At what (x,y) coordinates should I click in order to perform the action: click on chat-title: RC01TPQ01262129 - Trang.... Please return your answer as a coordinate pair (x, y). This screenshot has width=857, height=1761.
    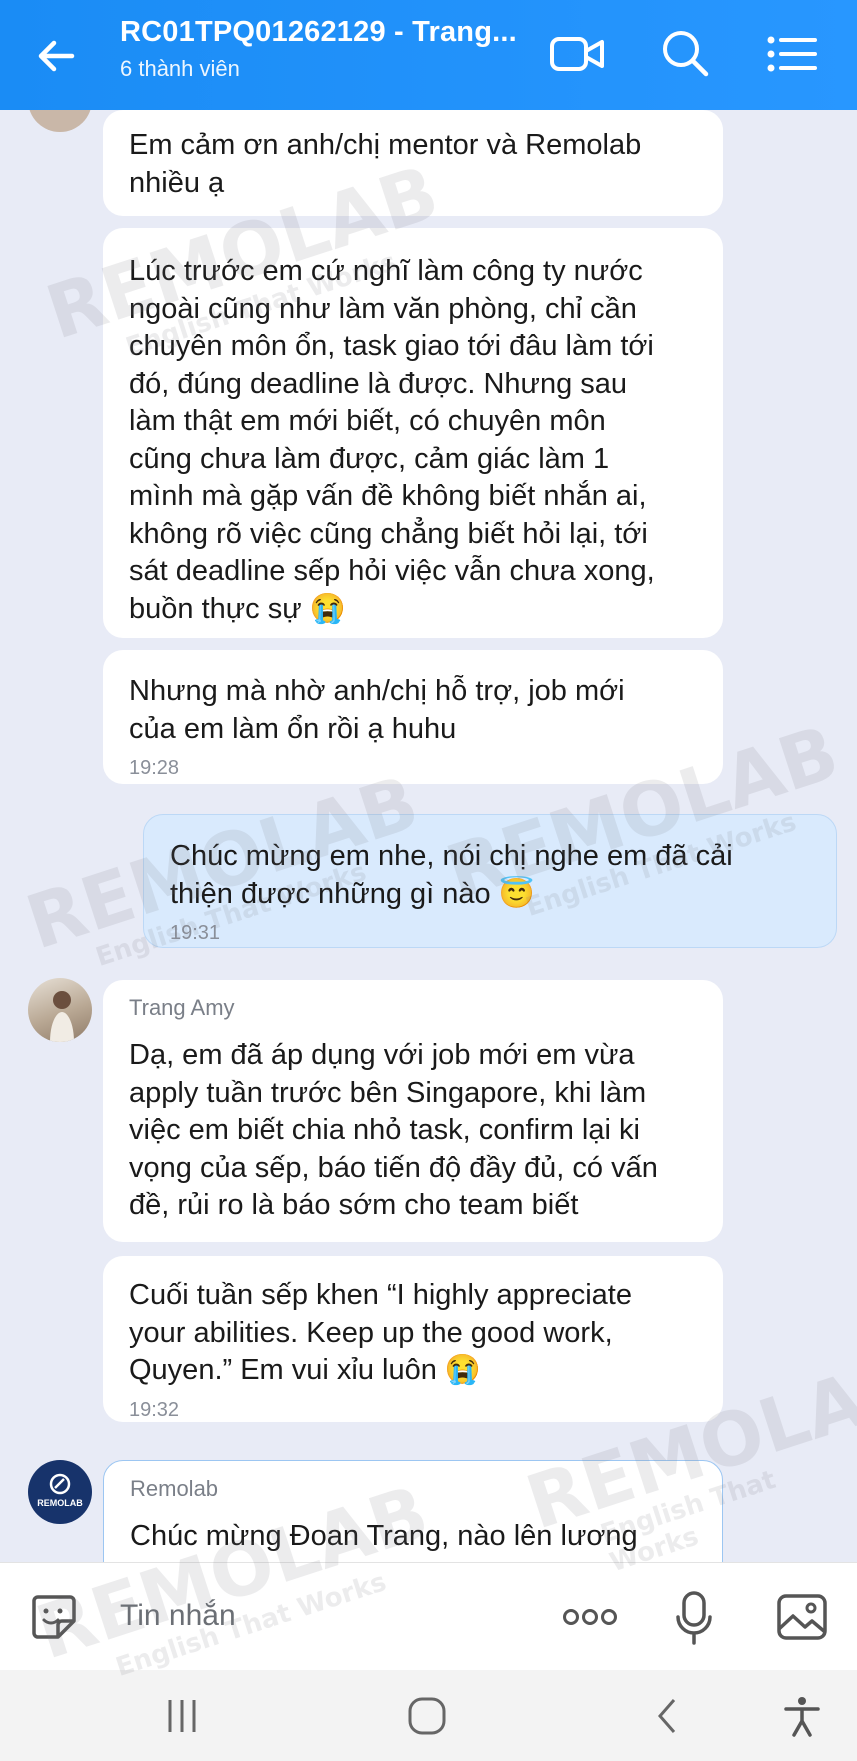
    Looking at the image, I should click on (318, 32).